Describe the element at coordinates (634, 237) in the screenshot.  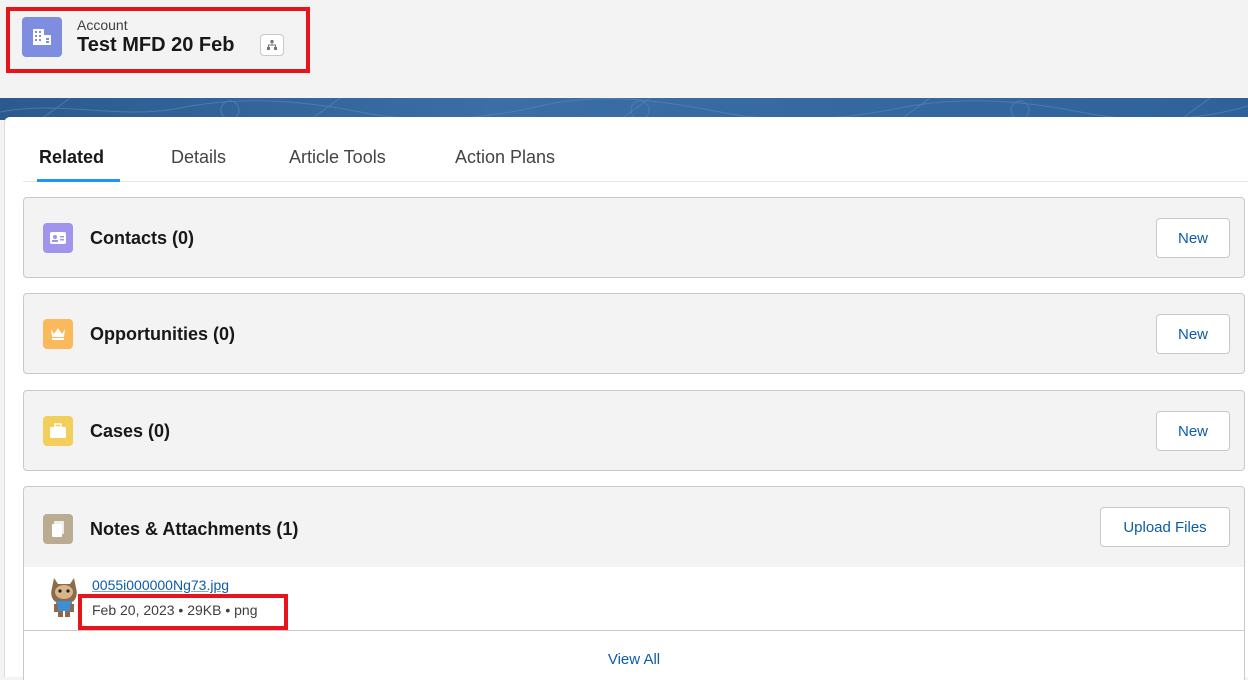
I see `related-list-contacts: Contacts (0) New` at that location.